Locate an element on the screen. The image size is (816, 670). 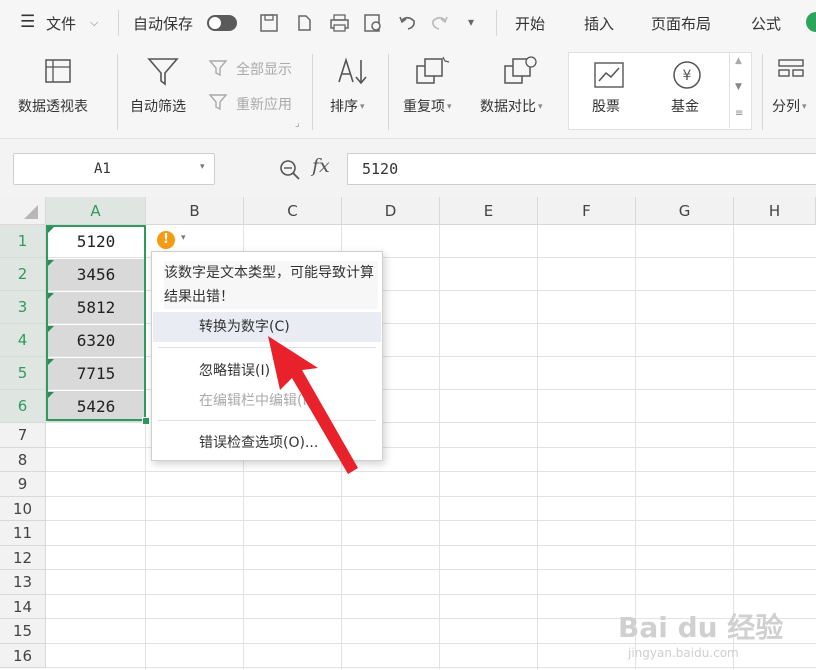
select-all-corner is located at coordinates (23, 211).